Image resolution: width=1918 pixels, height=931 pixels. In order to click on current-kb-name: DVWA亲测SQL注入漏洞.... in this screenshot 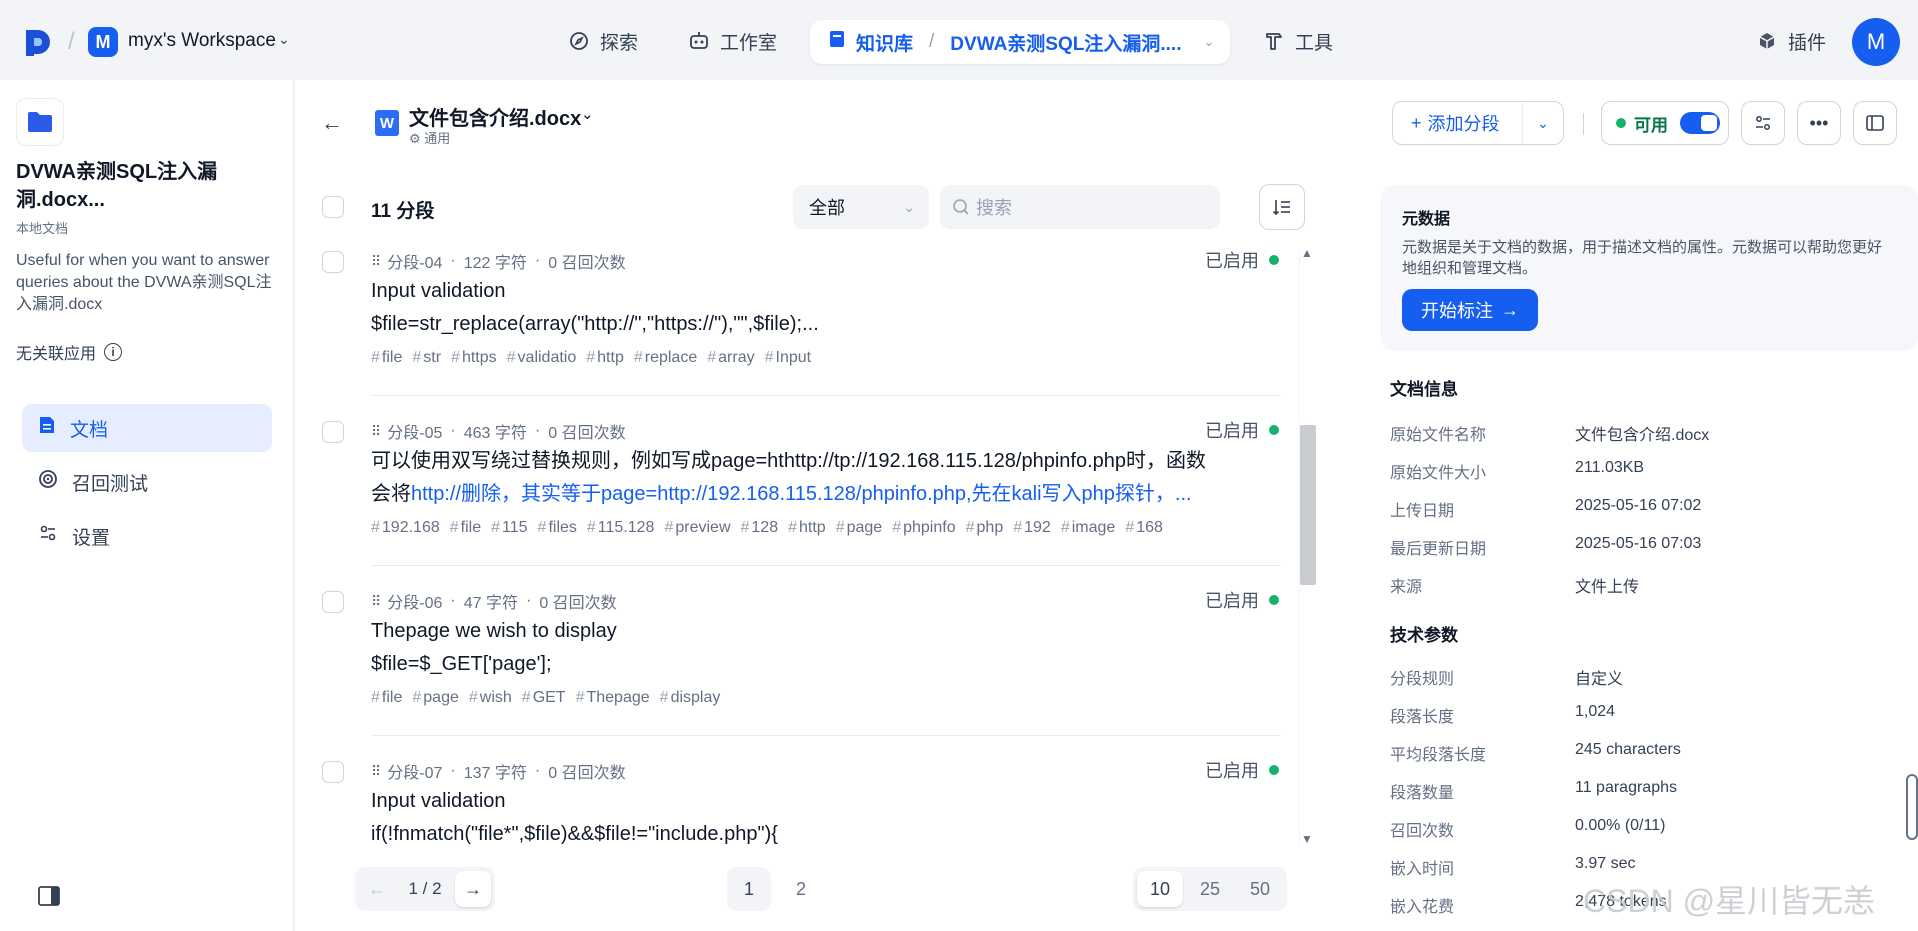, I will do `click(1065, 42)`.